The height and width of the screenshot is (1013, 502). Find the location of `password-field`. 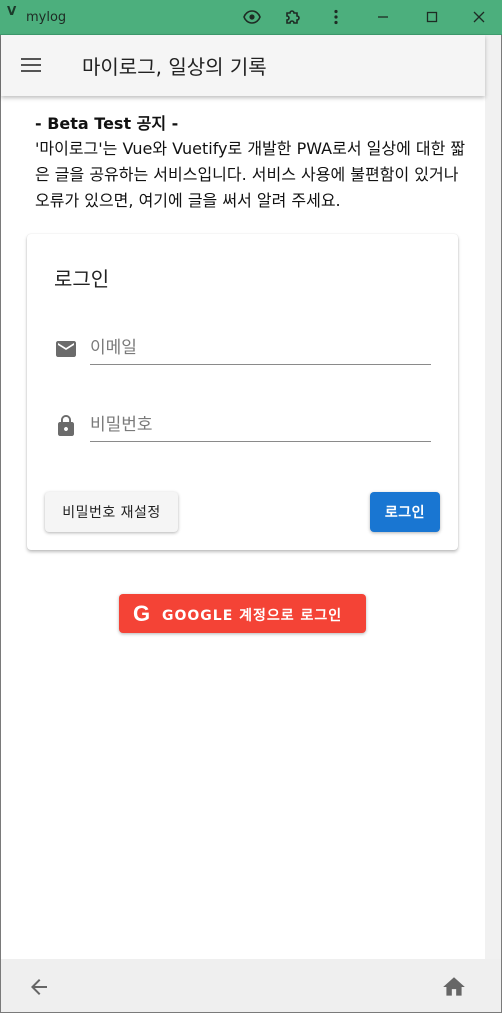

password-field is located at coordinates (242, 428).